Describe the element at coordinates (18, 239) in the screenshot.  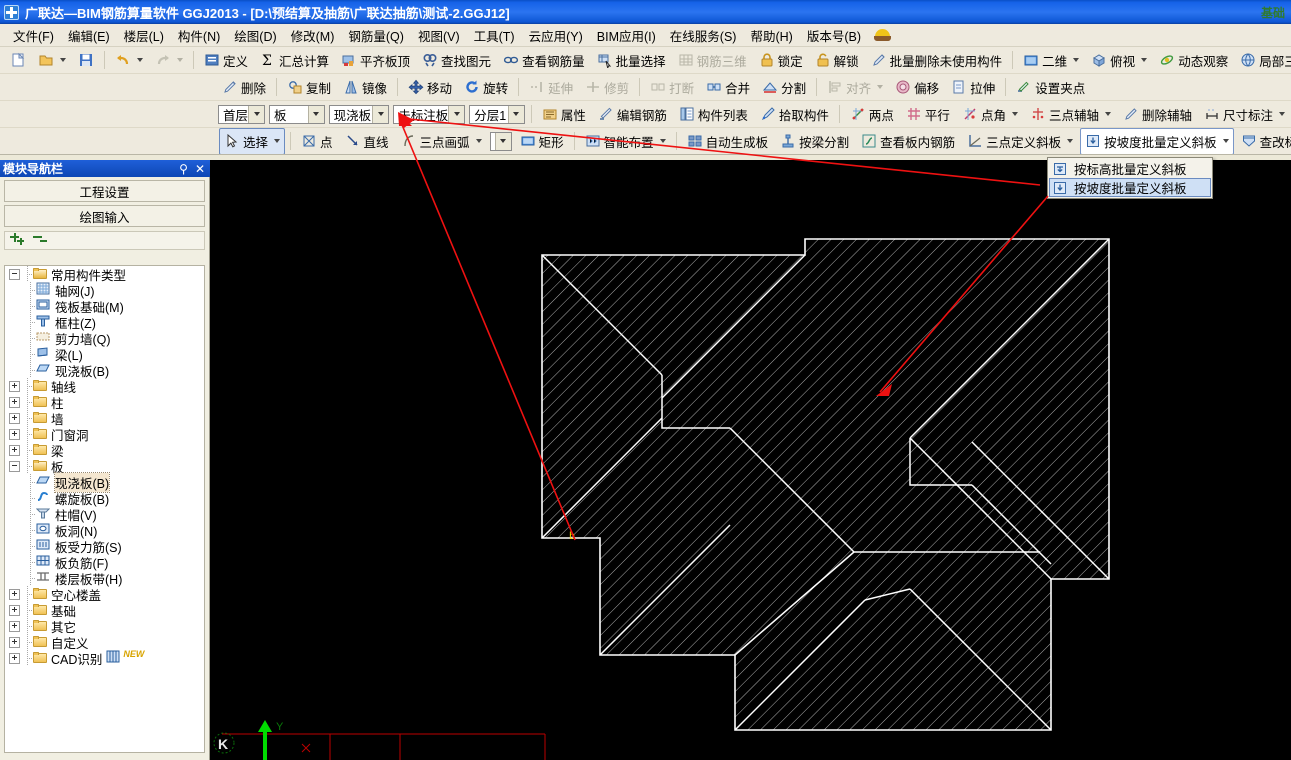
I see `expand-all-icon` at that location.